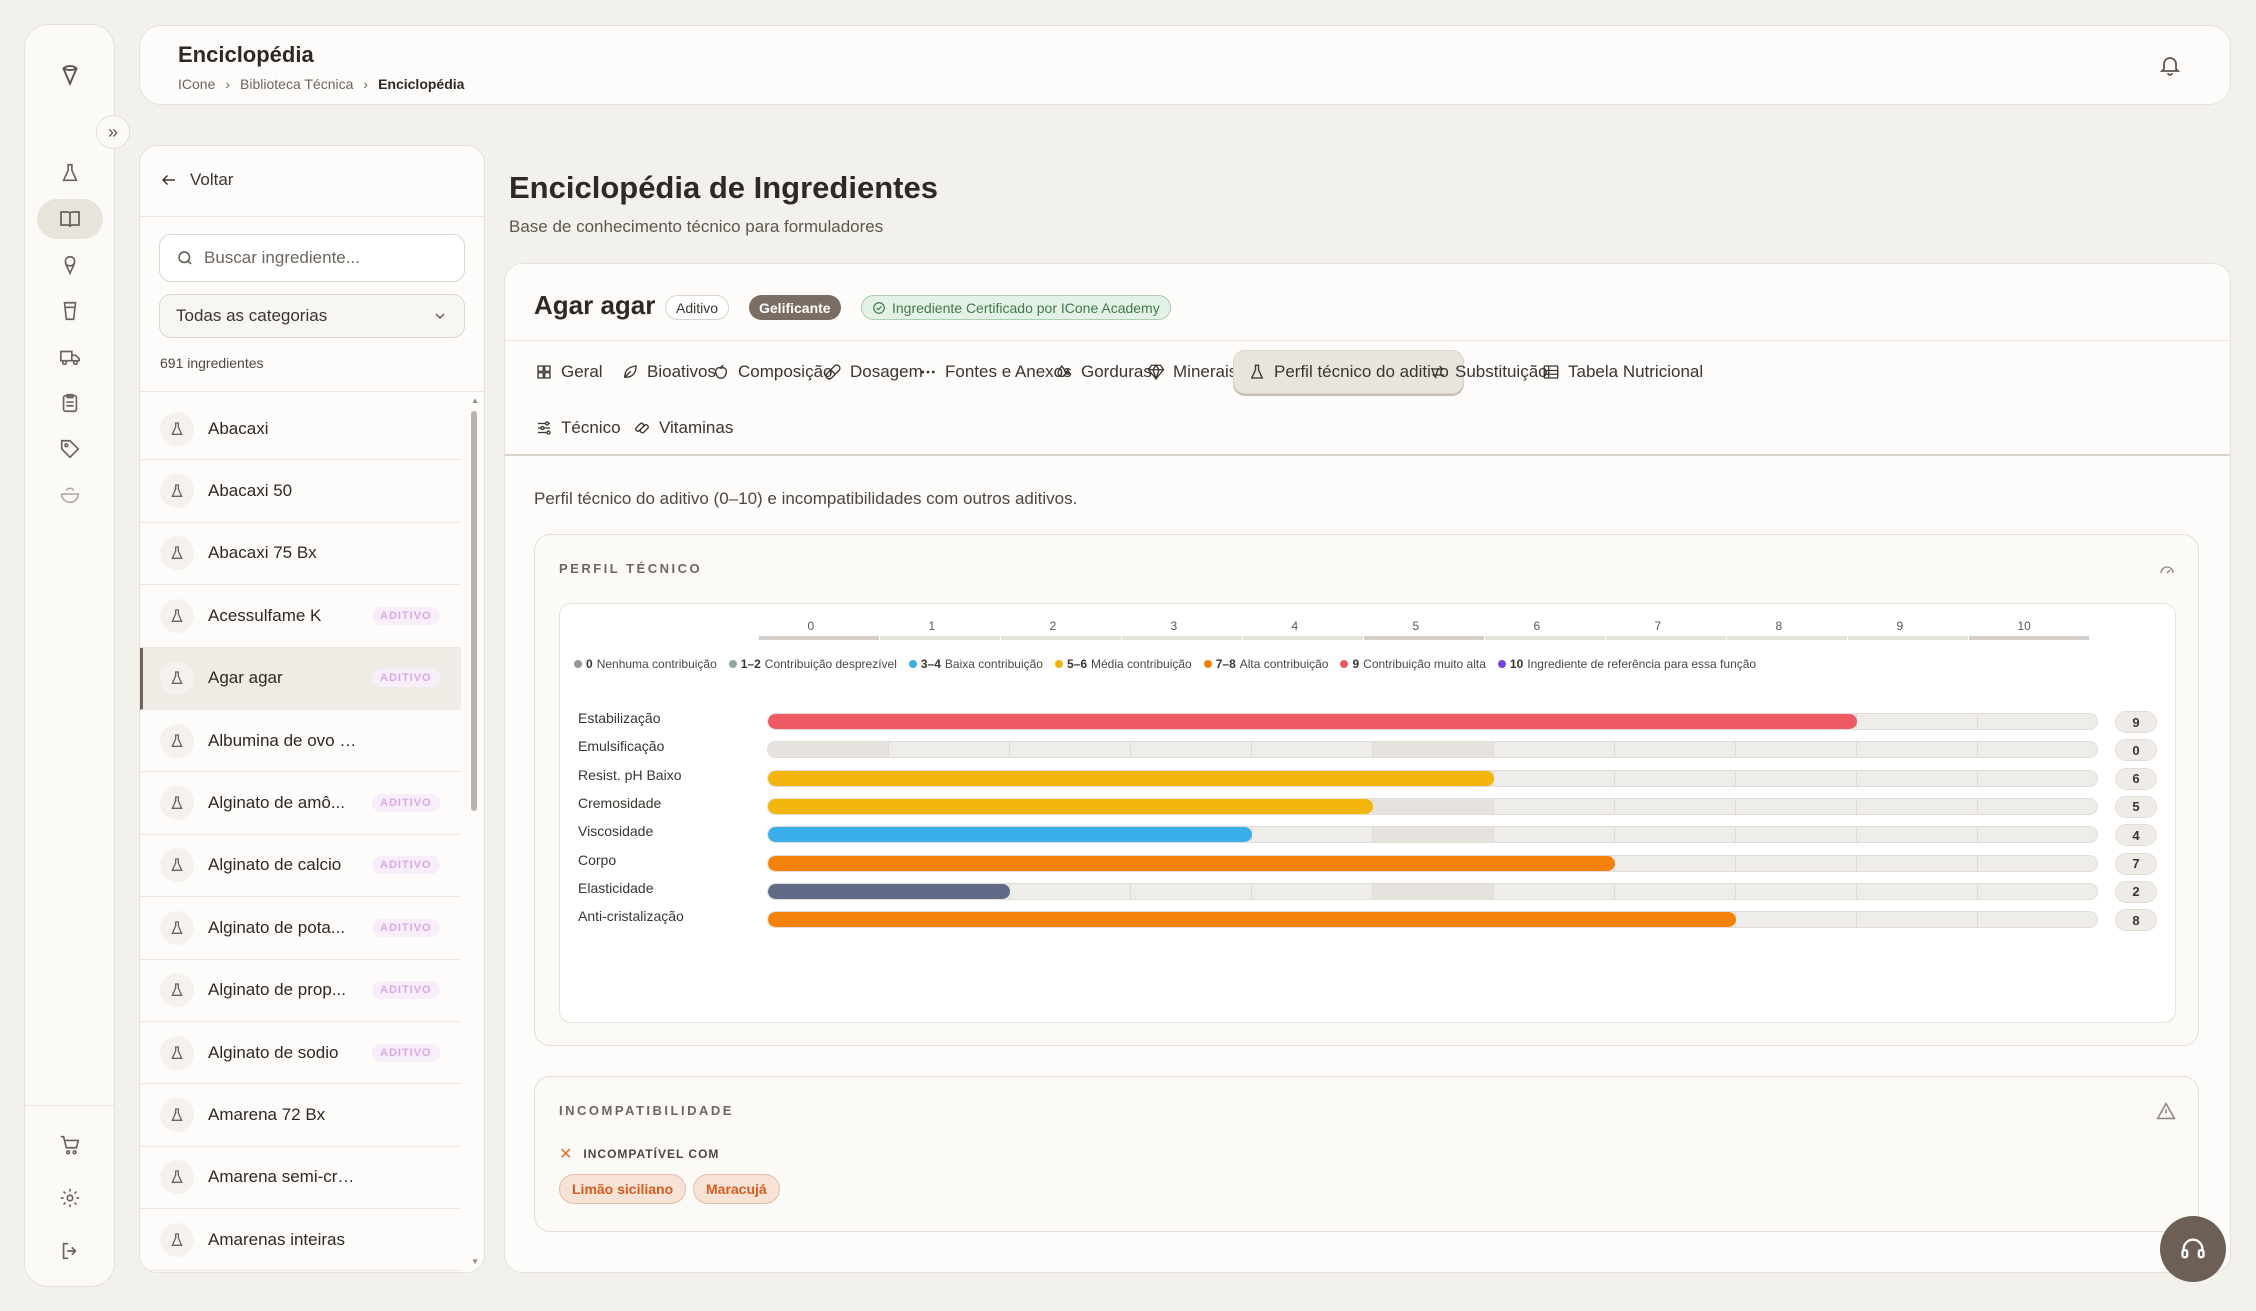  I want to click on swap-icon, so click(1438, 372).